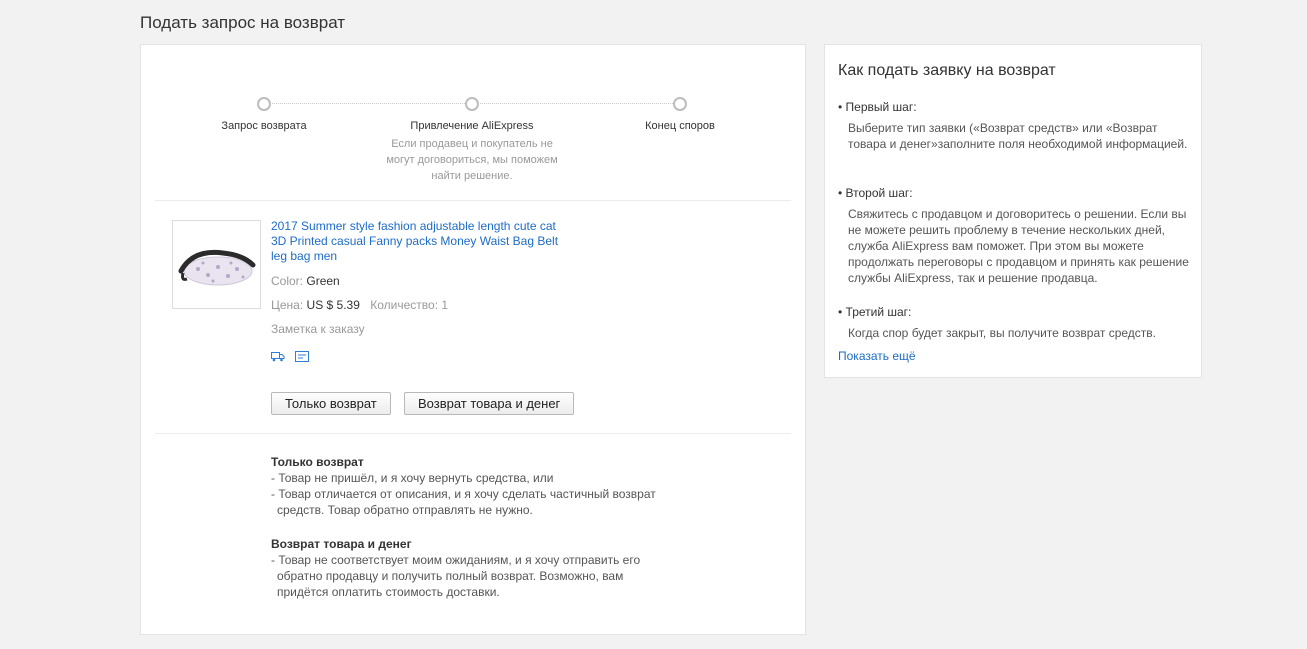 Image resolution: width=1307 pixels, height=649 pixels. What do you see at coordinates (404, 305) in the screenshot?
I see `qty-label: Количество:` at bounding box center [404, 305].